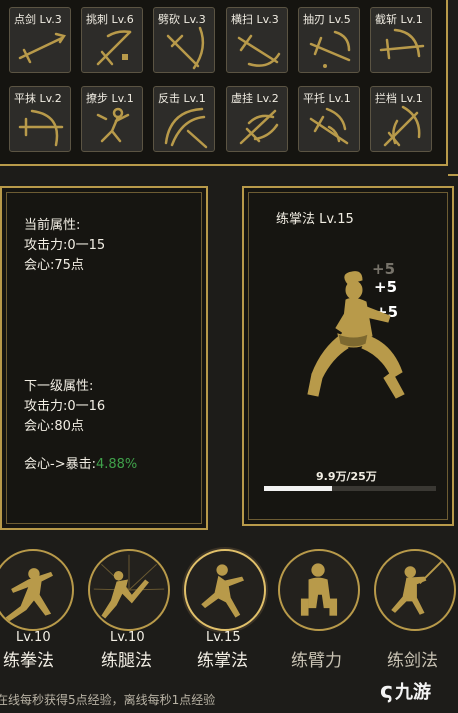  Describe the element at coordinates (60, 464) in the screenshot. I see `crit-conversion-label: 会心->暴击:` at that location.